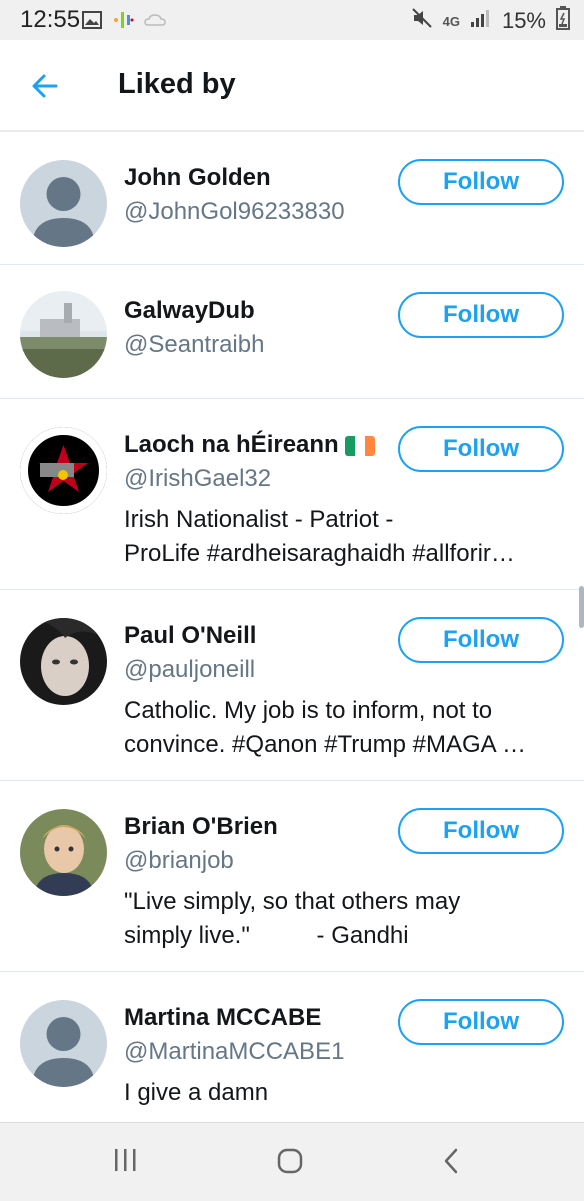 This screenshot has width=584, height=1201. I want to click on user-handle: @IrishGael32, so click(198, 478).